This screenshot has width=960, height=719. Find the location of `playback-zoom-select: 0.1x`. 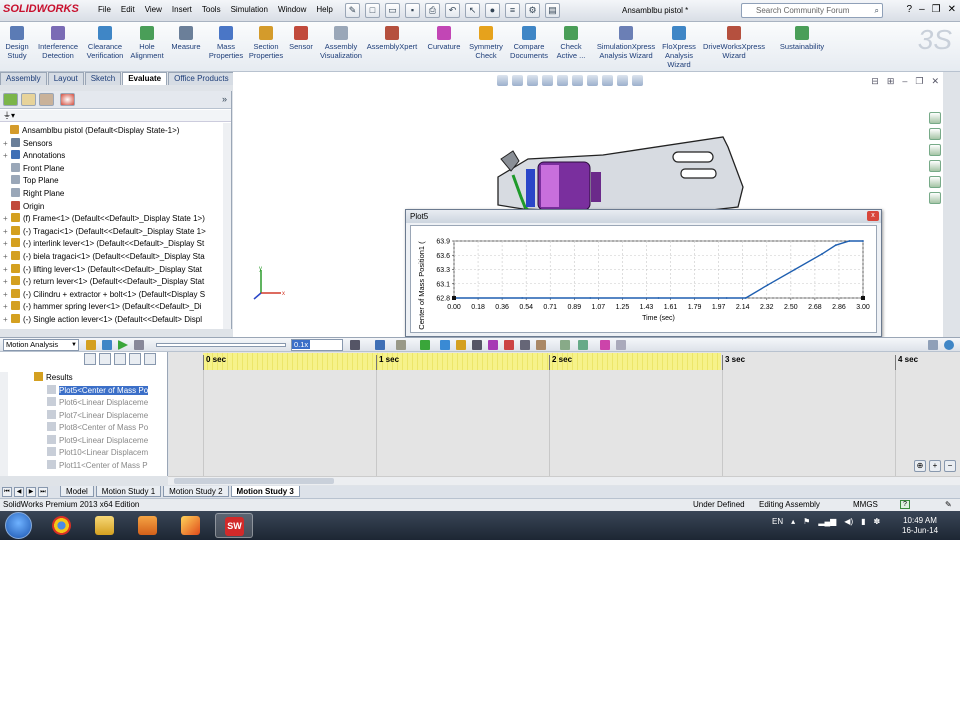

playback-zoom-select: 0.1x is located at coordinates (317, 345).